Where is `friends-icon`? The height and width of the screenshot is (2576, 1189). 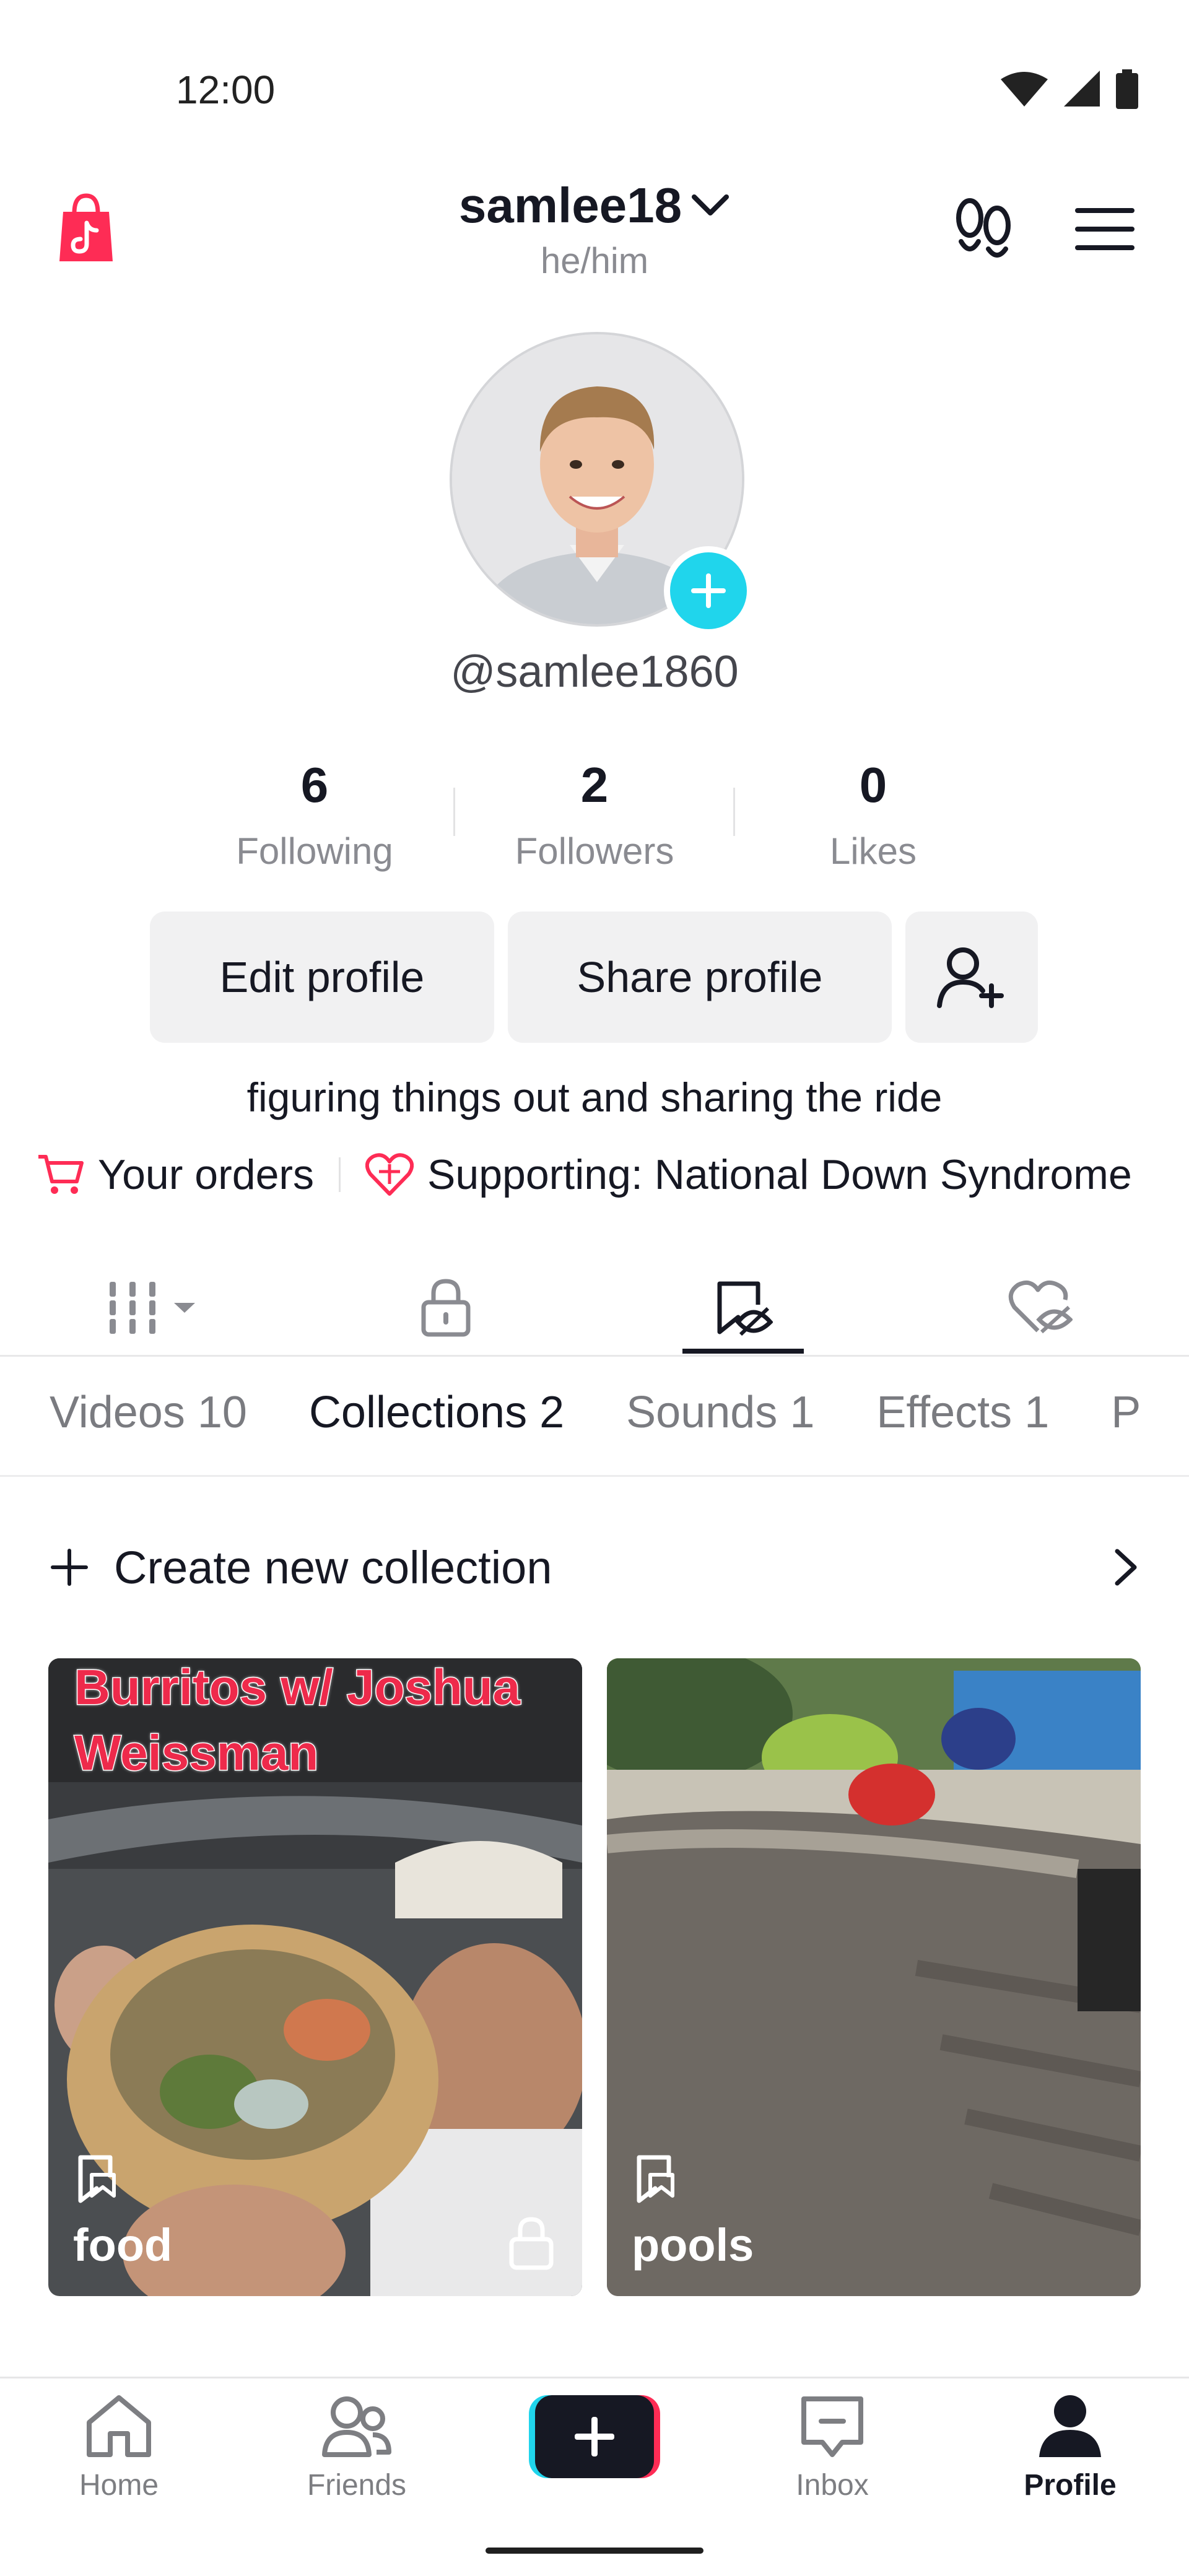 friends-icon is located at coordinates (356, 2426).